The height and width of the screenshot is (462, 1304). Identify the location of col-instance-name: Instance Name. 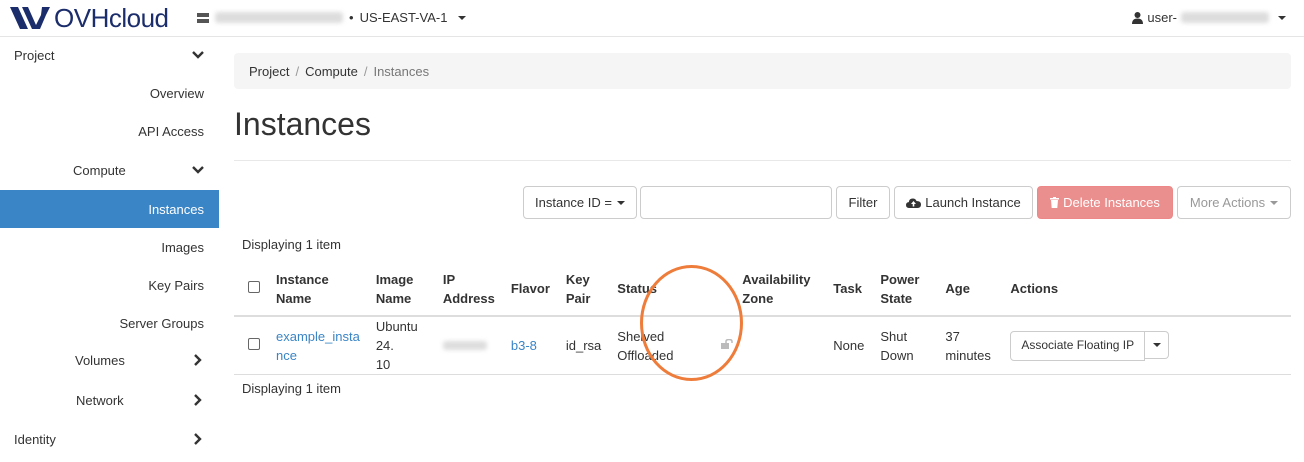
(318, 289).